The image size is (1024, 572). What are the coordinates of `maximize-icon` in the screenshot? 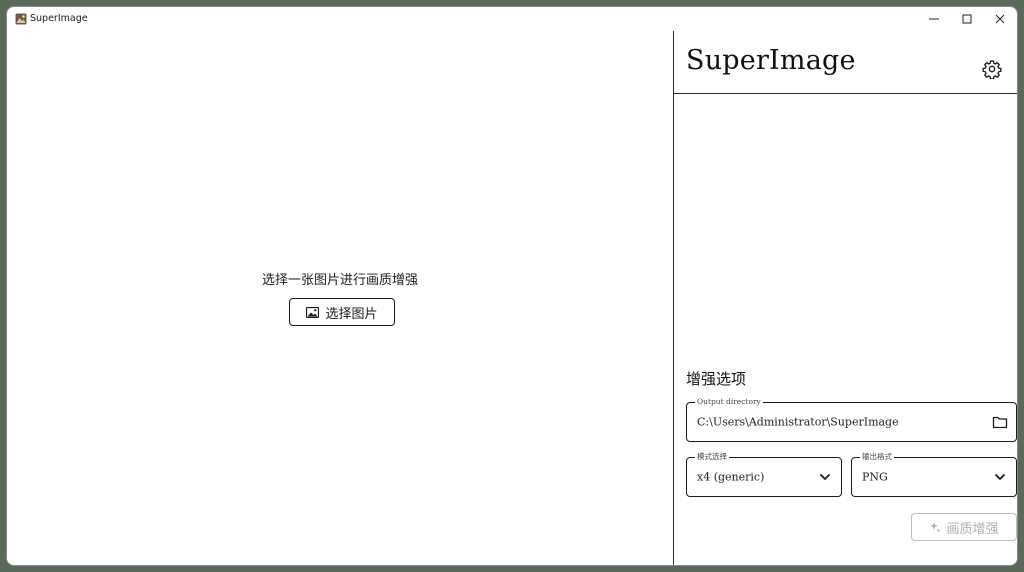 It's located at (967, 19).